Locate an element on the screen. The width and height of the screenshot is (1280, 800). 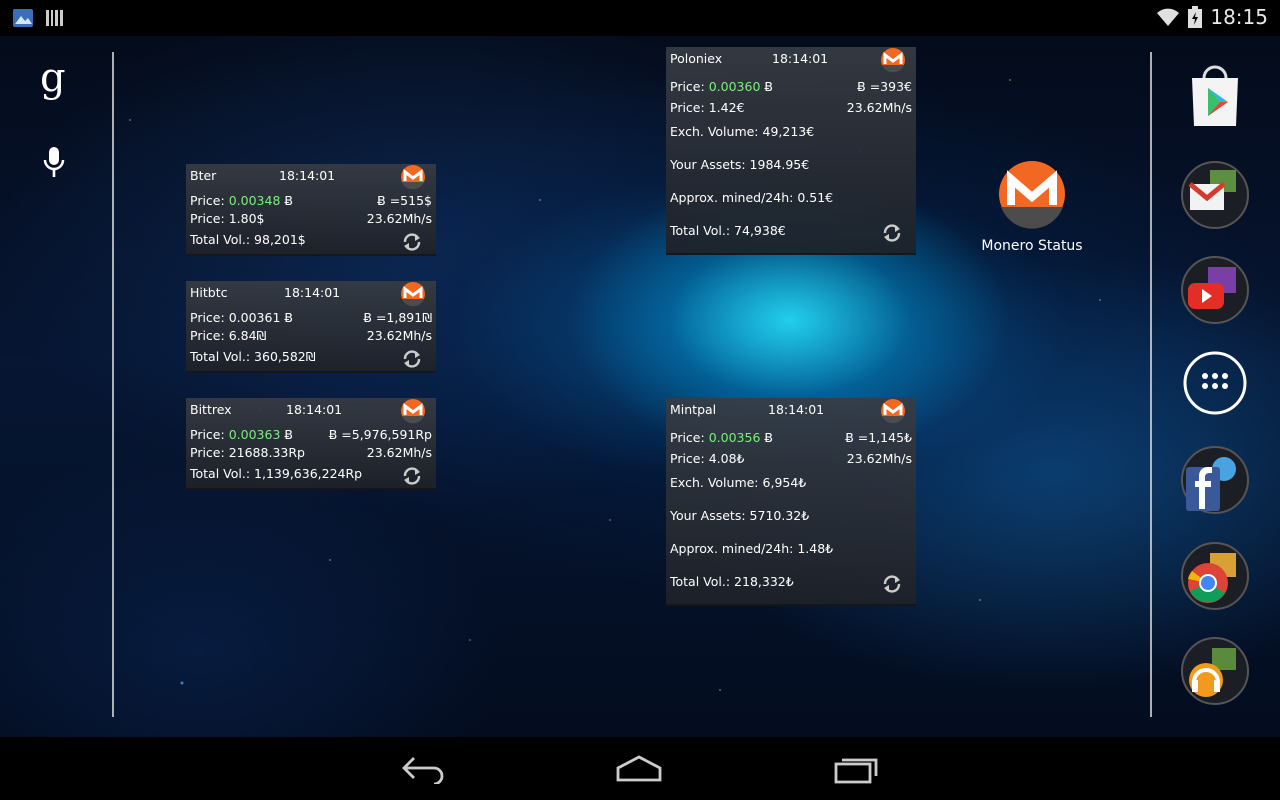
price-fiat-row: Price: 21688.33Rp is located at coordinates (247, 452).